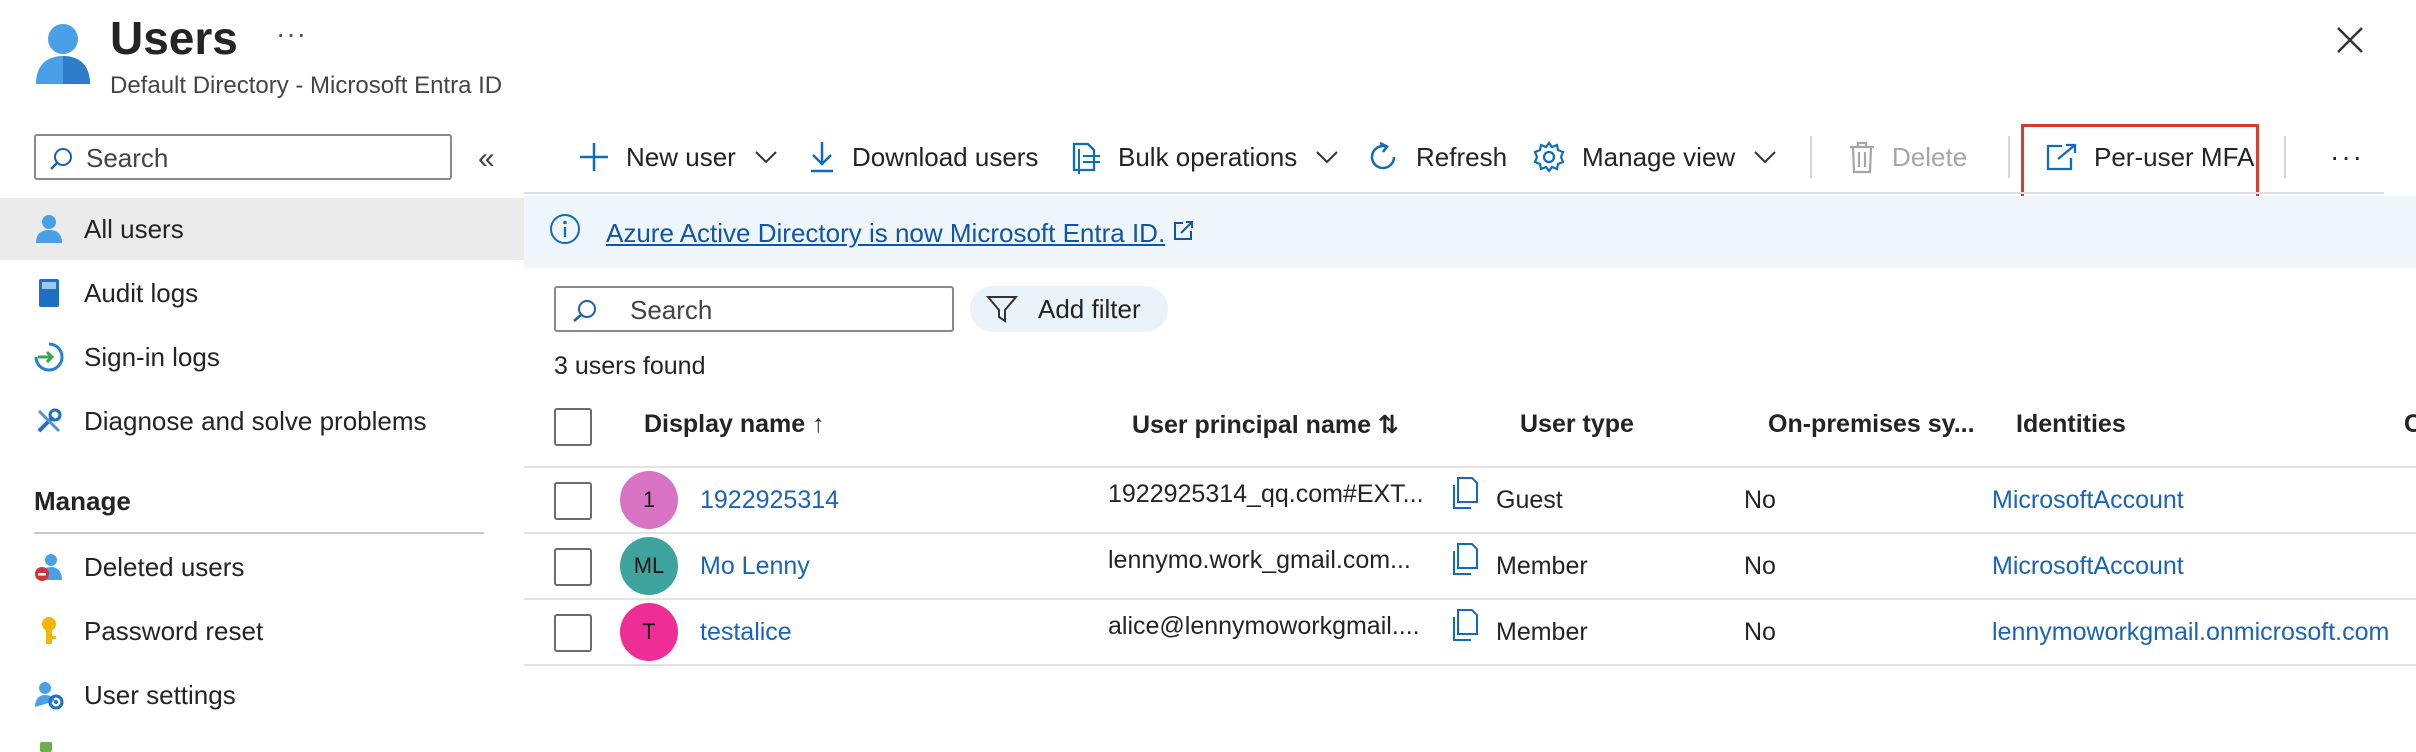  I want to click on bulk-operations-button: Bulk operations, so click(1204, 157).